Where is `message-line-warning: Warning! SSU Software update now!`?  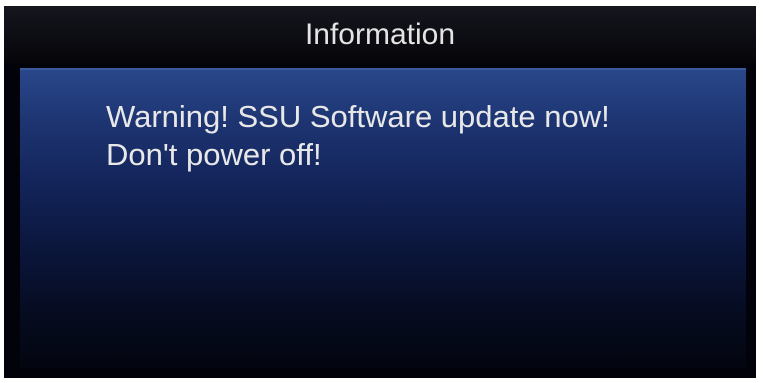
message-line-warning: Warning! SSU Software update now! is located at coordinates (358, 116).